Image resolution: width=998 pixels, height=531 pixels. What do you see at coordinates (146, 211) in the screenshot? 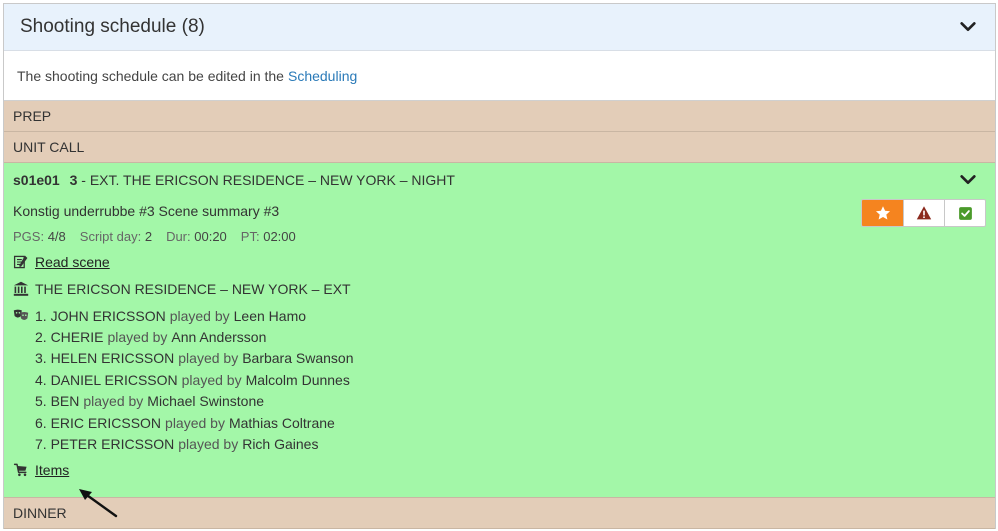
I see `scene-summary: Konstig underrubbe #3 Scene summary #3` at bounding box center [146, 211].